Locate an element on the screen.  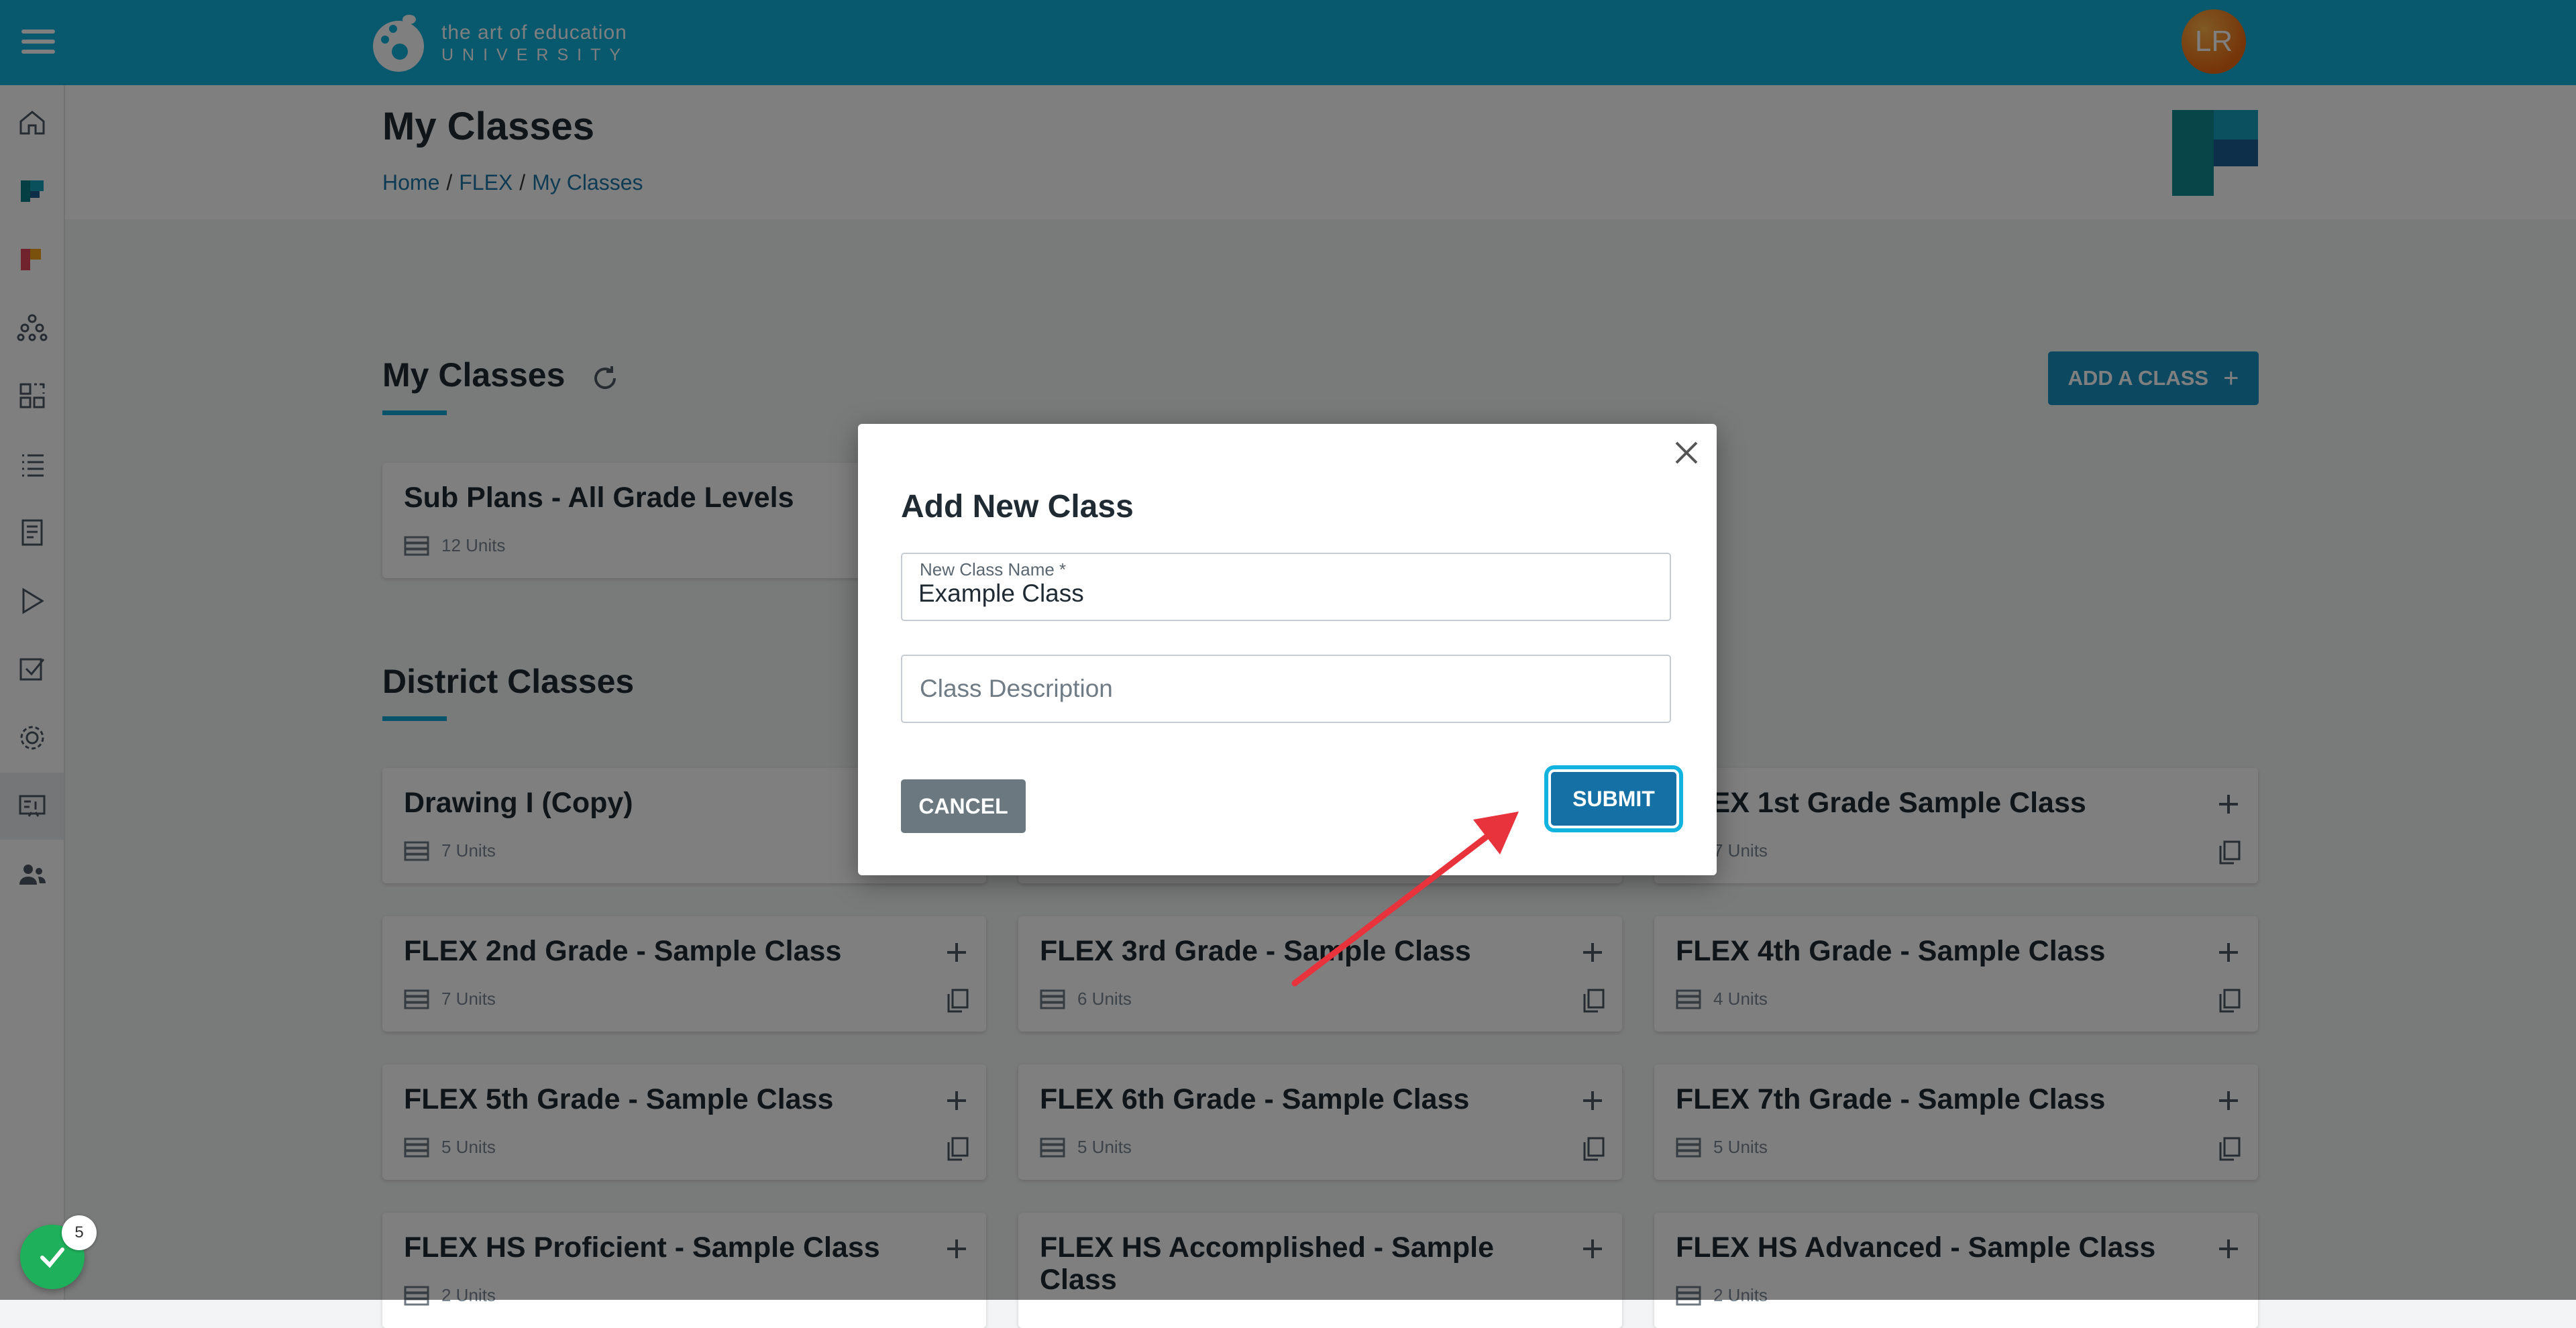
close-icon is located at coordinates (1686, 453).